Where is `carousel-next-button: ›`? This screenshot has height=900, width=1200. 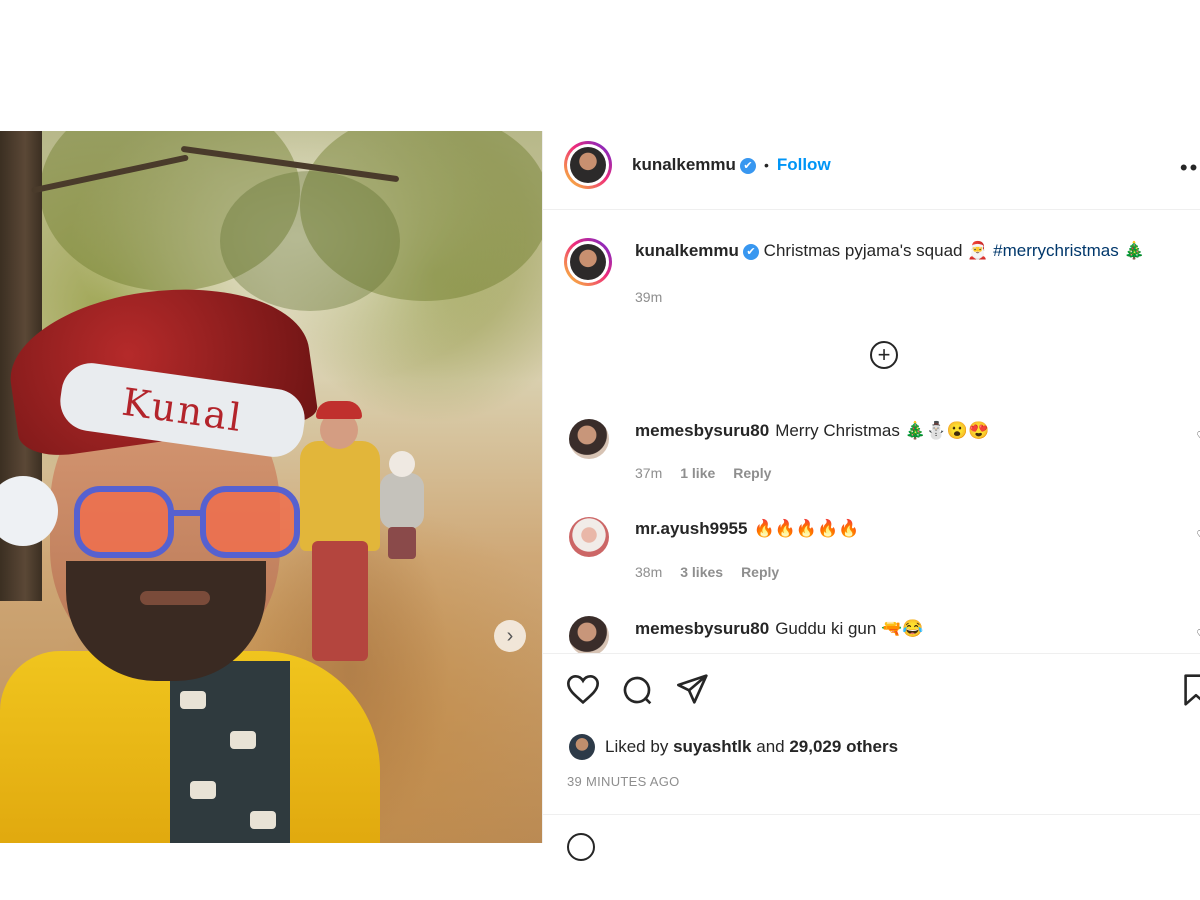
carousel-next-button: › is located at coordinates (510, 636).